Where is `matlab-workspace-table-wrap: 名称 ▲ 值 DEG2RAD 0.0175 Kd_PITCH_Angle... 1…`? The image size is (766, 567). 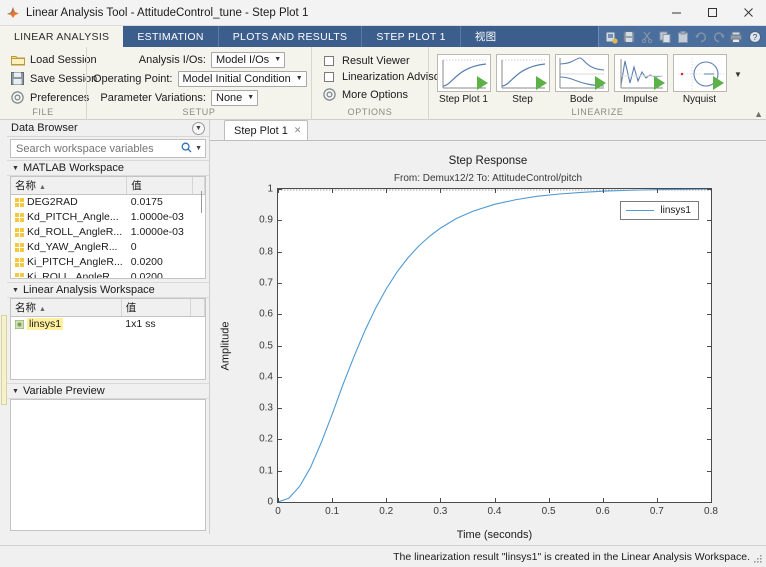 matlab-workspace-table-wrap: 名称 ▲ 值 DEG2RAD 0.0175 Kd_PITCH_Angle... 1… is located at coordinates (108, 227).